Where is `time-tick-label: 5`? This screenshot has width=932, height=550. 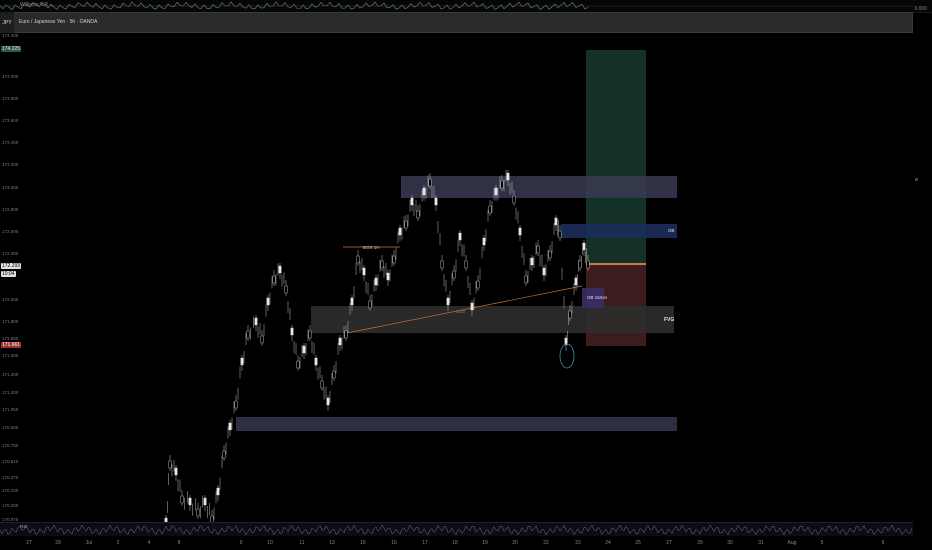
time-tick-label: 5 is located at coordinates (822, 543).